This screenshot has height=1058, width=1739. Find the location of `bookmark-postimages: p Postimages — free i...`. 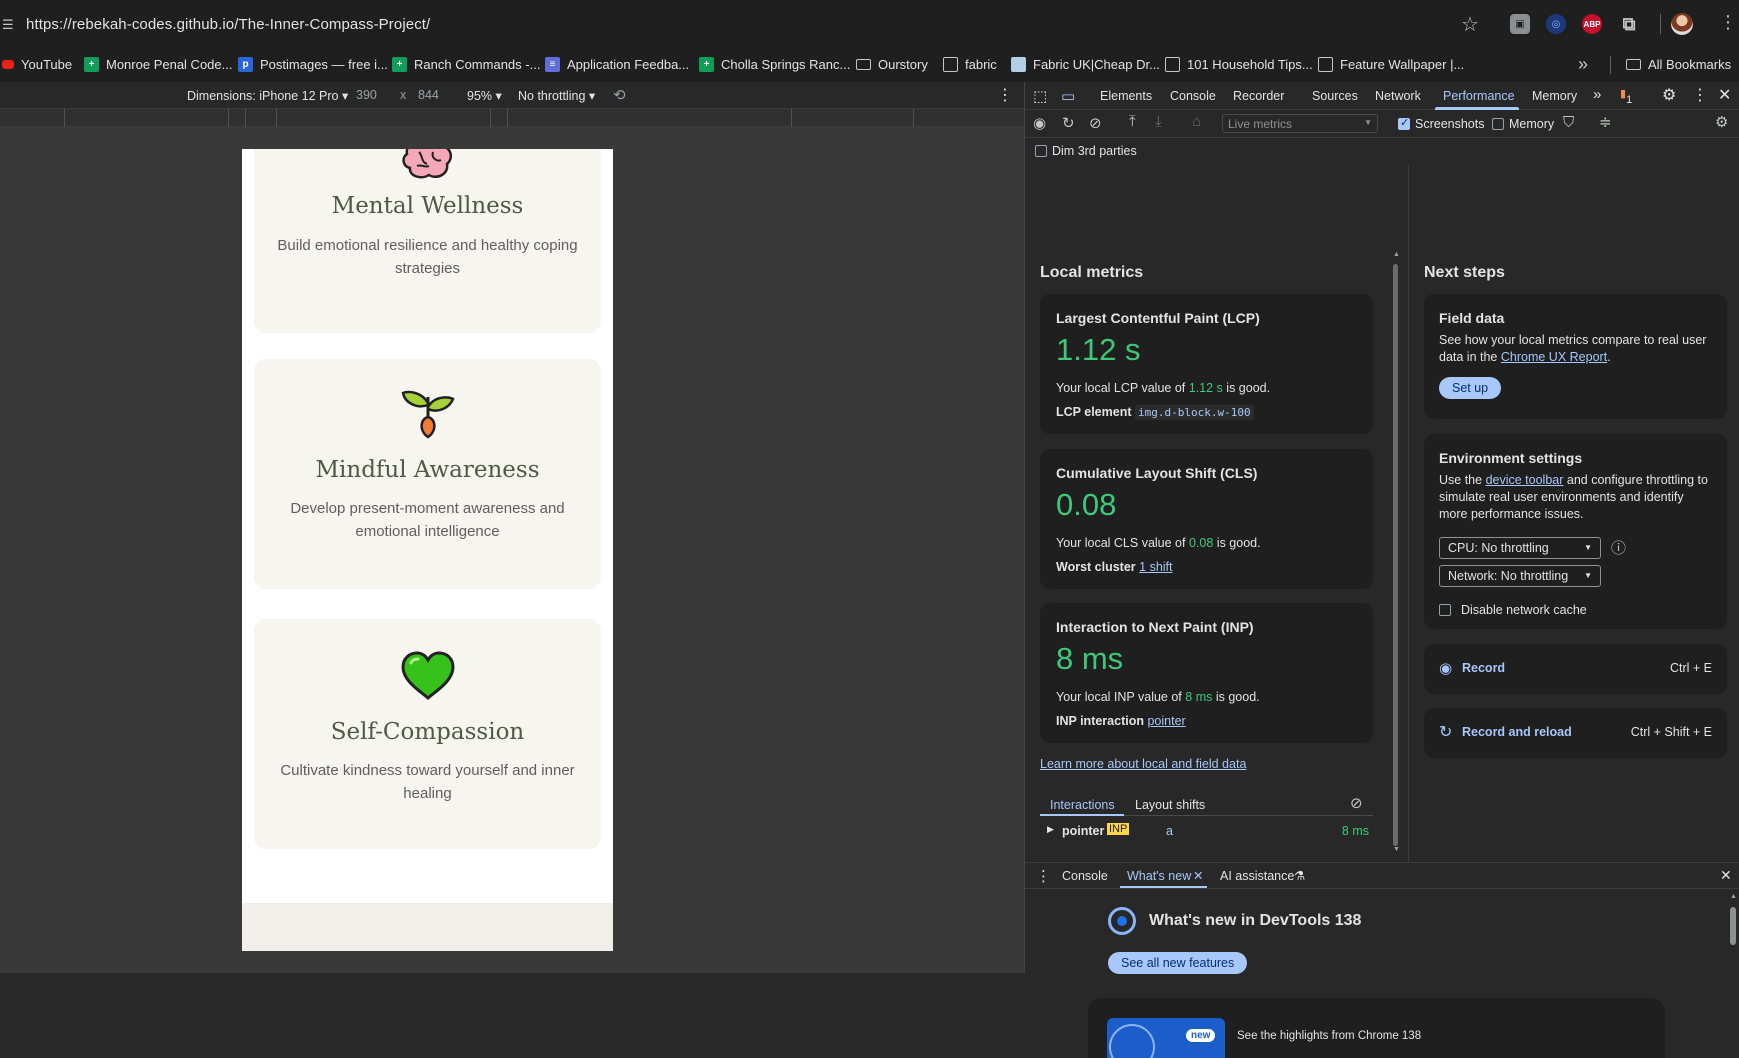

bookmark-postimages: p Postimages — free i... is located at coordinates (313, 64).